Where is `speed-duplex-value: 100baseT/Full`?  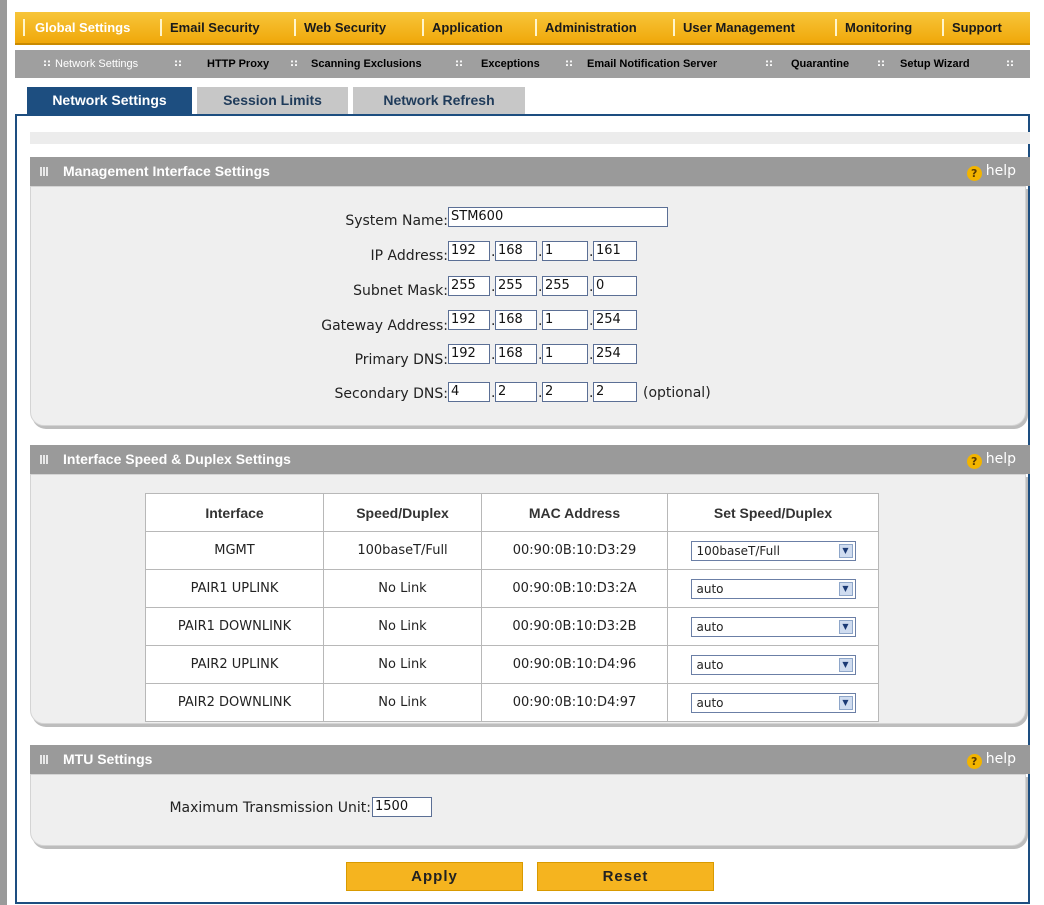 speed-duplex-value: 100baseT/Full is located at coordinates (402, 550).